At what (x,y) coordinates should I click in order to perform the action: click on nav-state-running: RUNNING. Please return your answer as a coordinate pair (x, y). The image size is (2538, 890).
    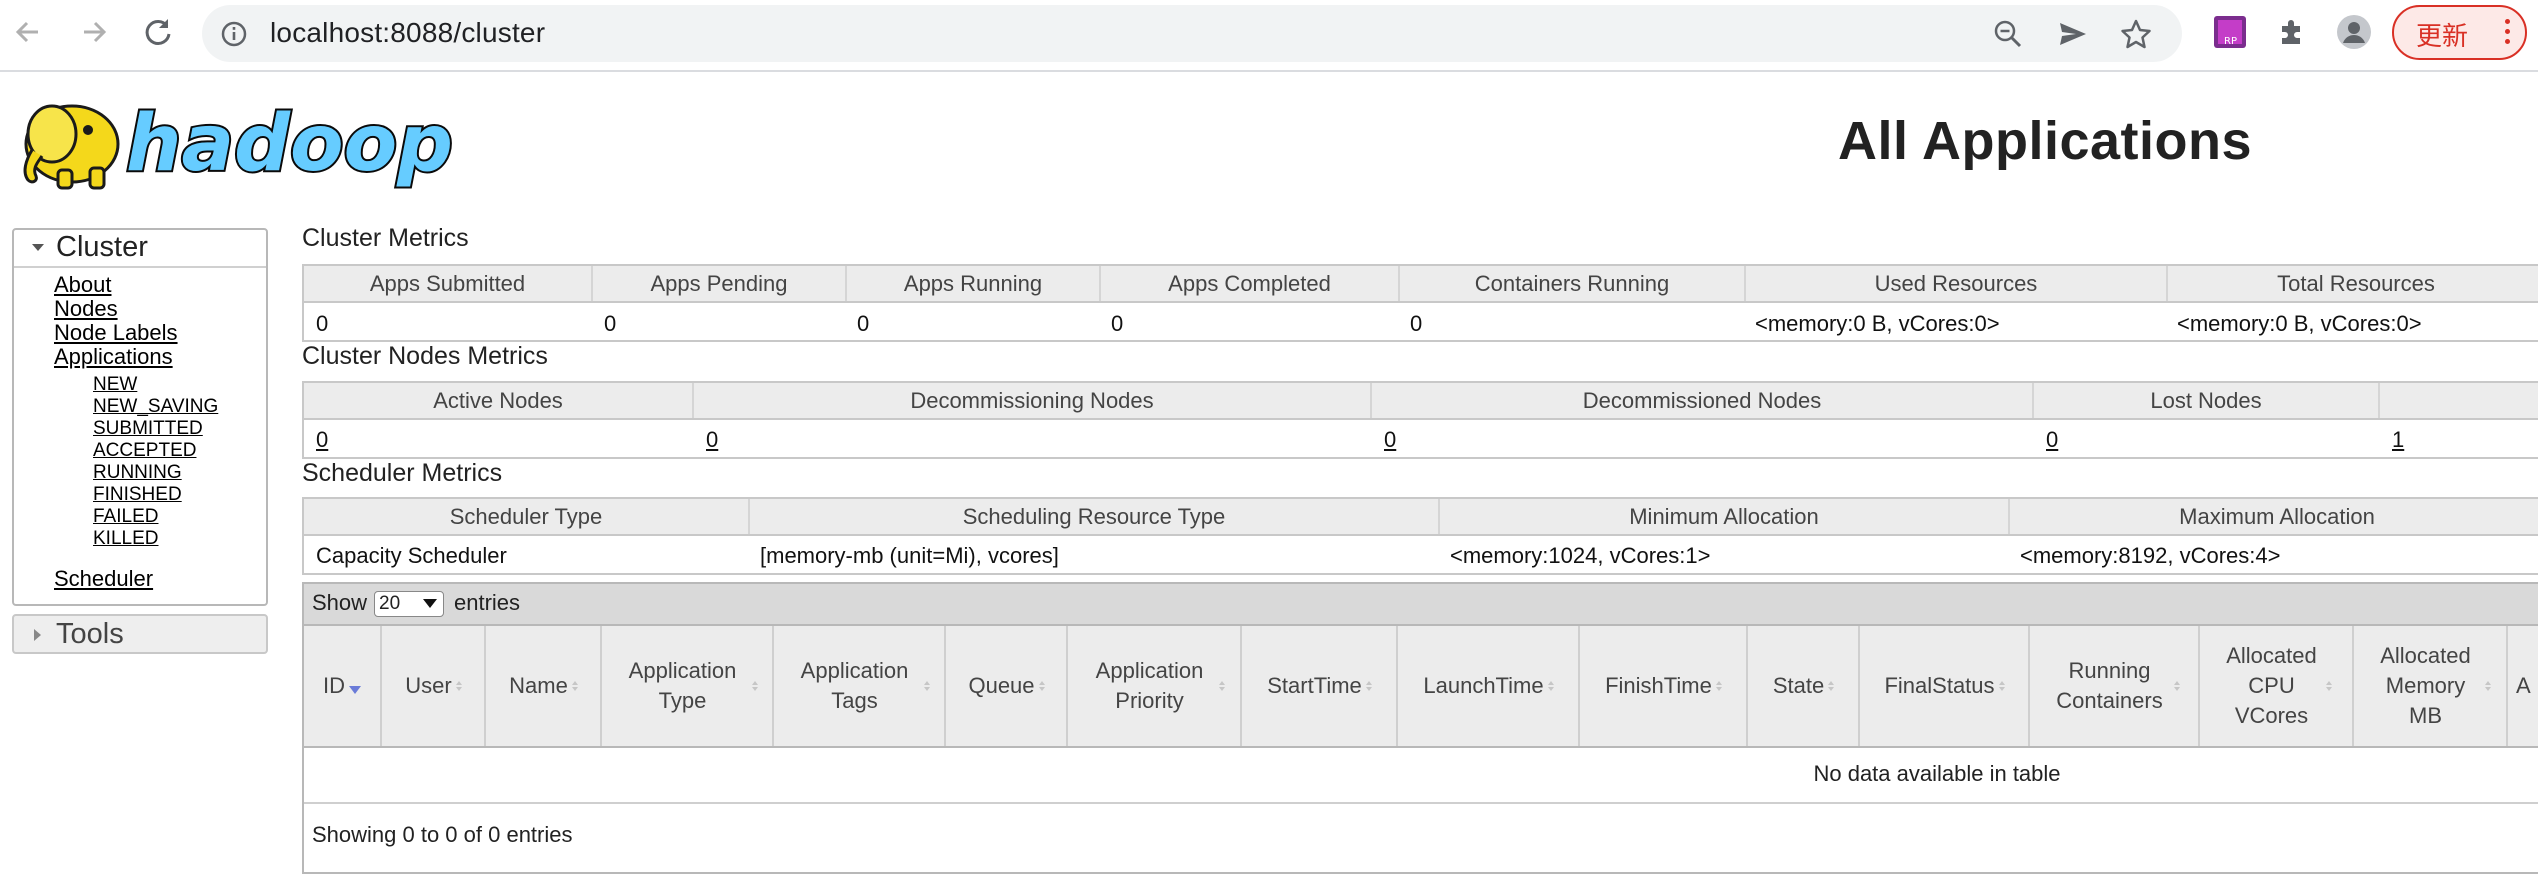
    Looking at the image, I should click on (137, 473).